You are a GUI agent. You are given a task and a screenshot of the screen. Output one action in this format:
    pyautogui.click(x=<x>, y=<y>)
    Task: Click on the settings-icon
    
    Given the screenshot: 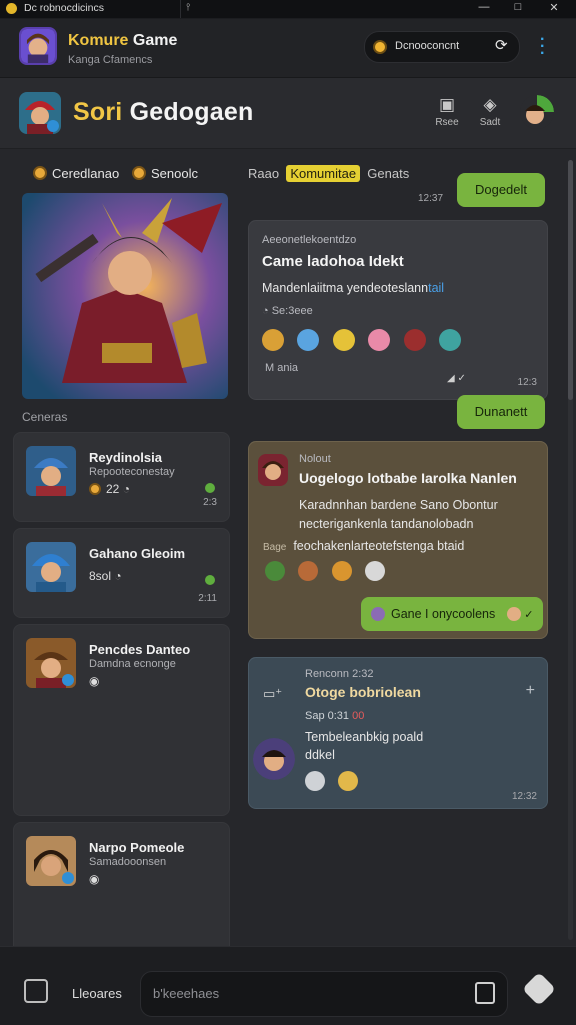 What is the action you would take?
    pyautogui.click(x=539, y=989)
    